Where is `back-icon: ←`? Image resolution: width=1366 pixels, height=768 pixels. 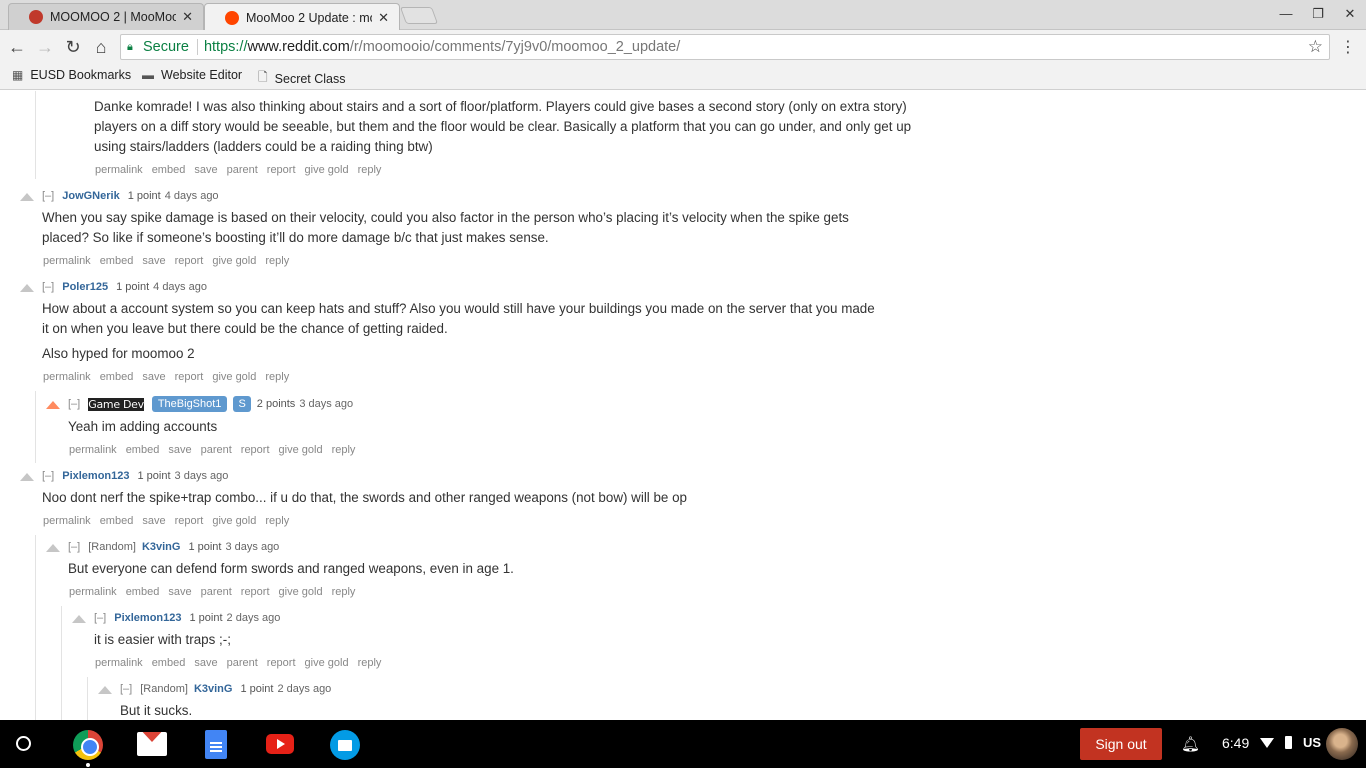 back-icon: ← is located at coordinates (17, 47).